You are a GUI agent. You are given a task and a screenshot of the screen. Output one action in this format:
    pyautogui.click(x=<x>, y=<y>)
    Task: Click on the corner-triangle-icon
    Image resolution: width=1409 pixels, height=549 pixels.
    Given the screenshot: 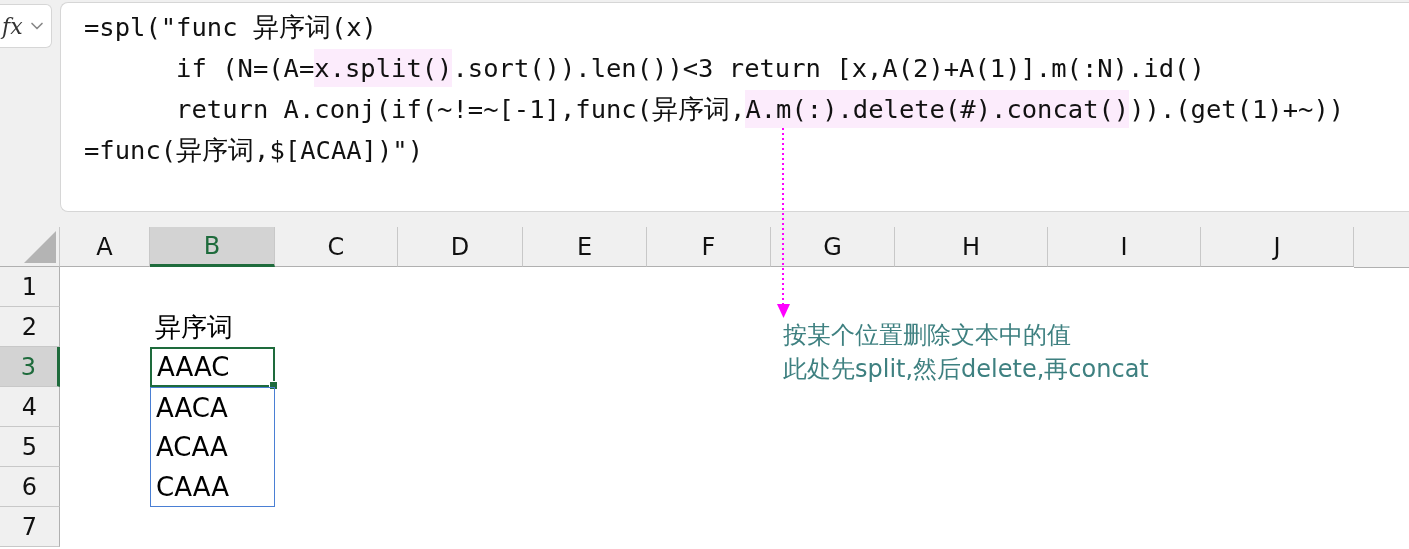 What is the action you would take?
    pyautogui.click(x=40, y=247)
    